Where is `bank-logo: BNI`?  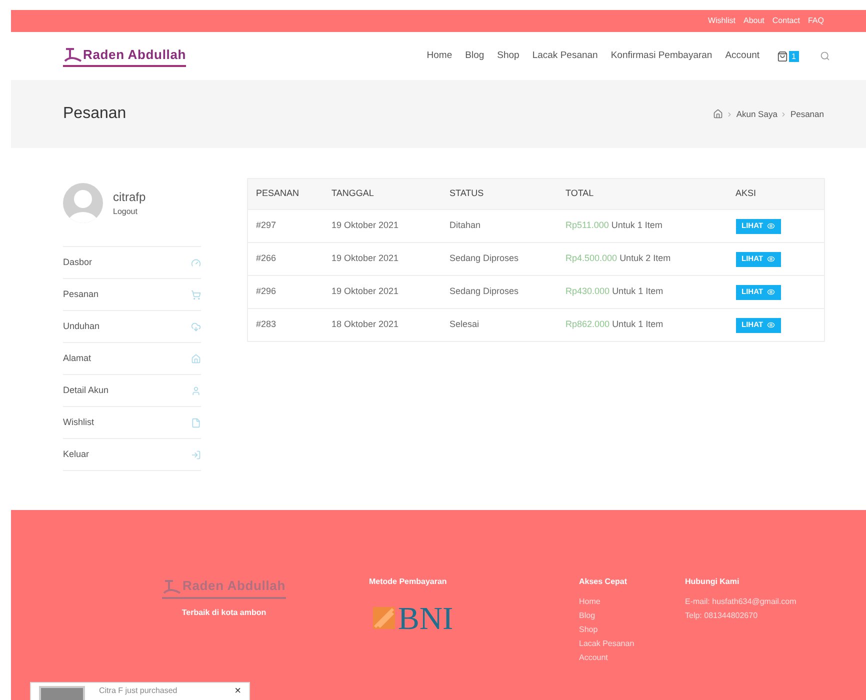 bank-logo: BNI is located at coordinates (476, 618).